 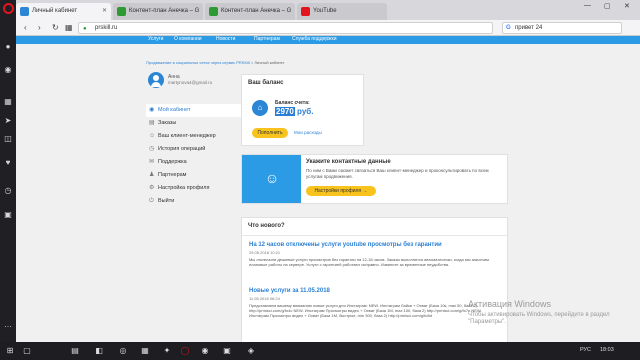 I want to click on nav-bar: ‹ › ↻ ▦ ● prskill.ru G привет 24, so click(x=328, y=28).